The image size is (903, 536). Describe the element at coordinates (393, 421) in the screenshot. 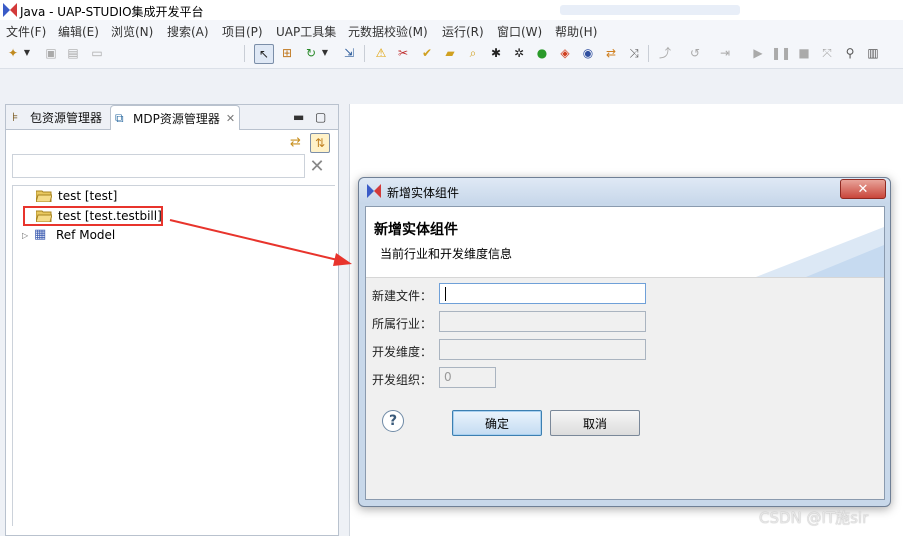

I see `help-icon: ?` at that location.